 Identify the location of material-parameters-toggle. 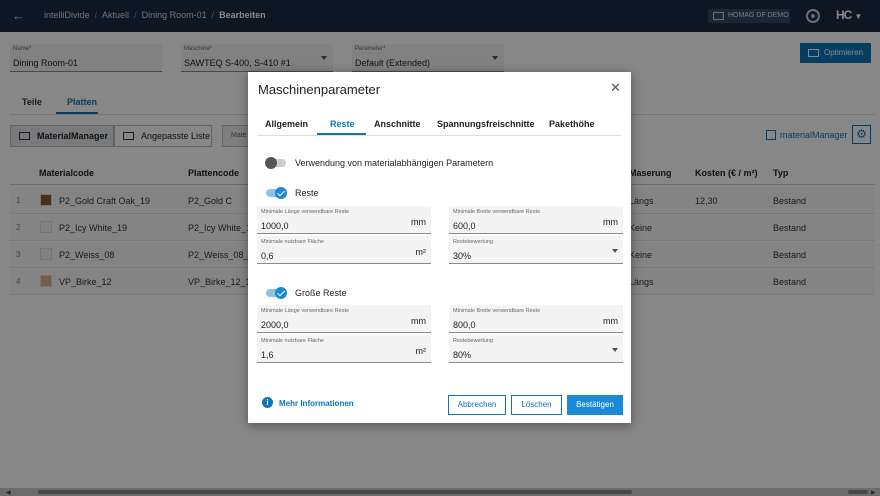
(275, 163).